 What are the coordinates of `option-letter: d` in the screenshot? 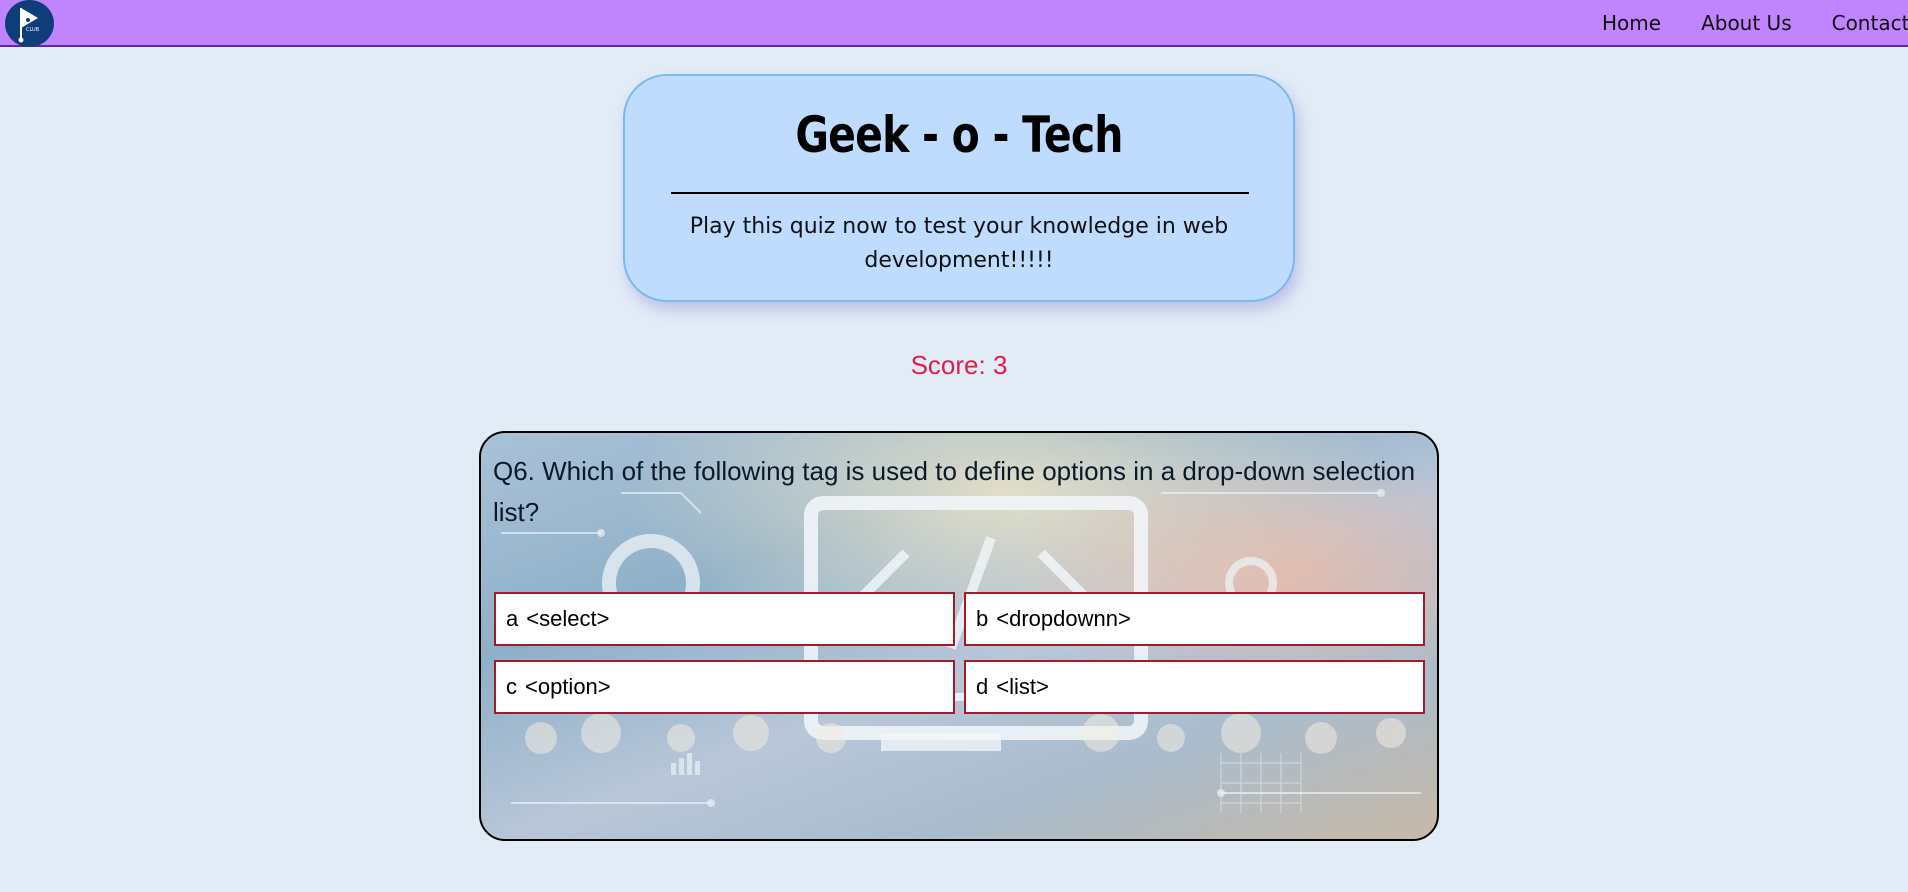 It's located at (982, 686).